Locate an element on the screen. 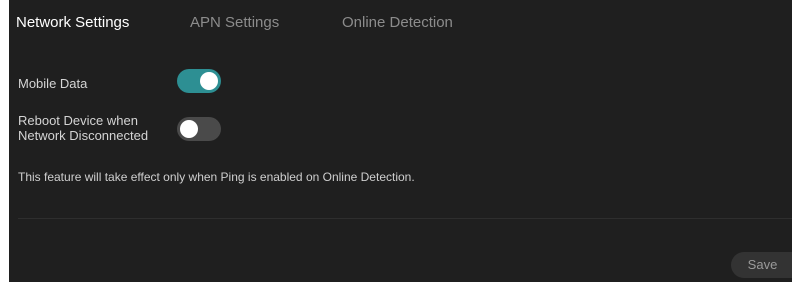  tab-online-detection: Online Detection is located at coordinates (397, 23).